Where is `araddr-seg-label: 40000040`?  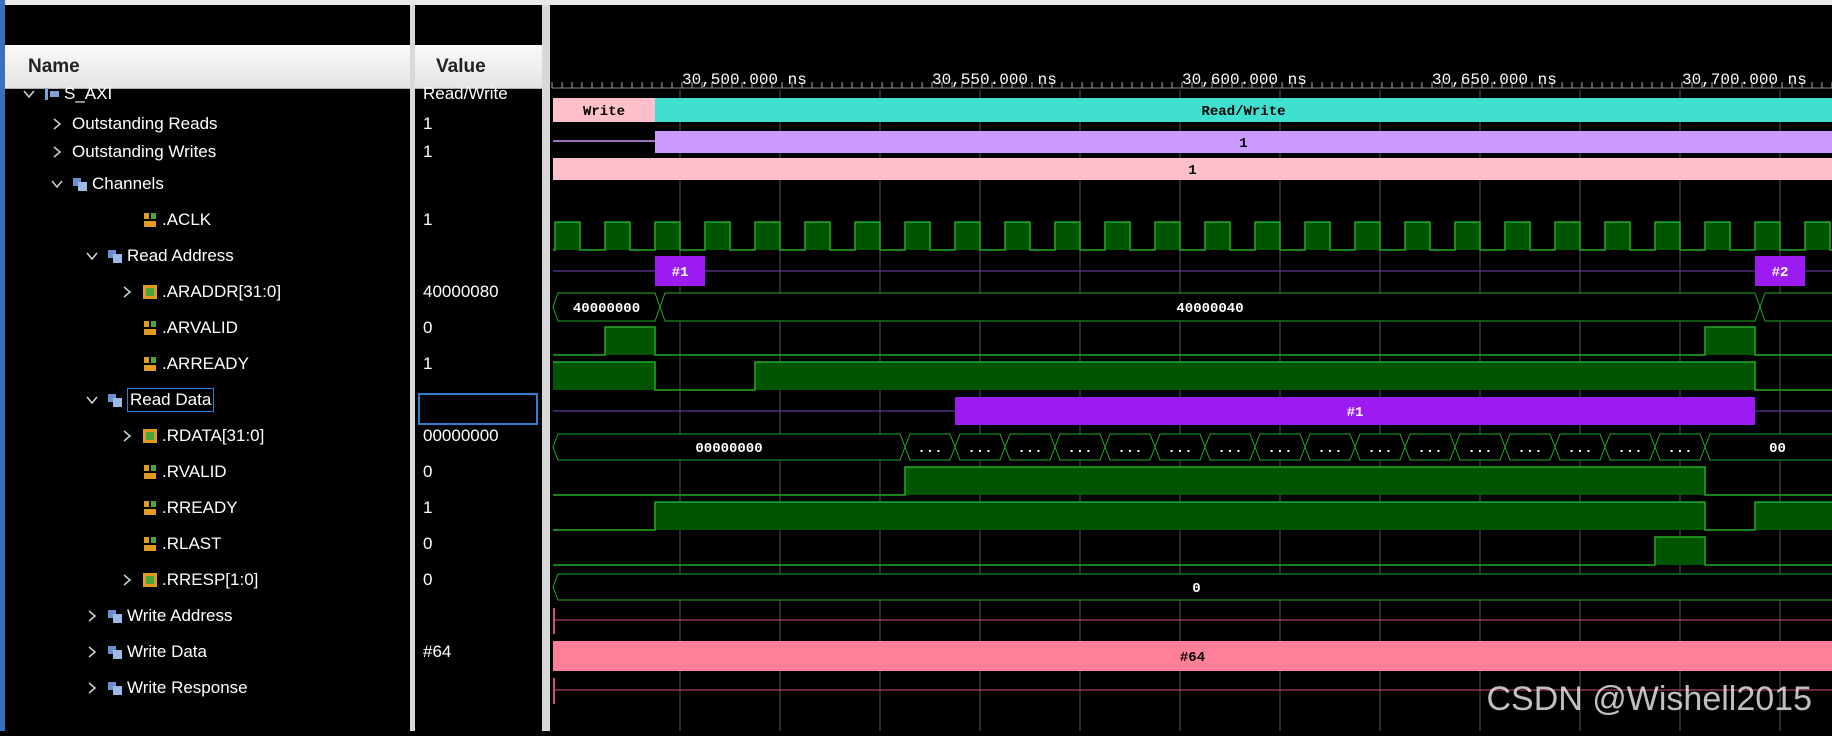
araddr-seg-label: 40000040 is located at coordinates (1209, 309).